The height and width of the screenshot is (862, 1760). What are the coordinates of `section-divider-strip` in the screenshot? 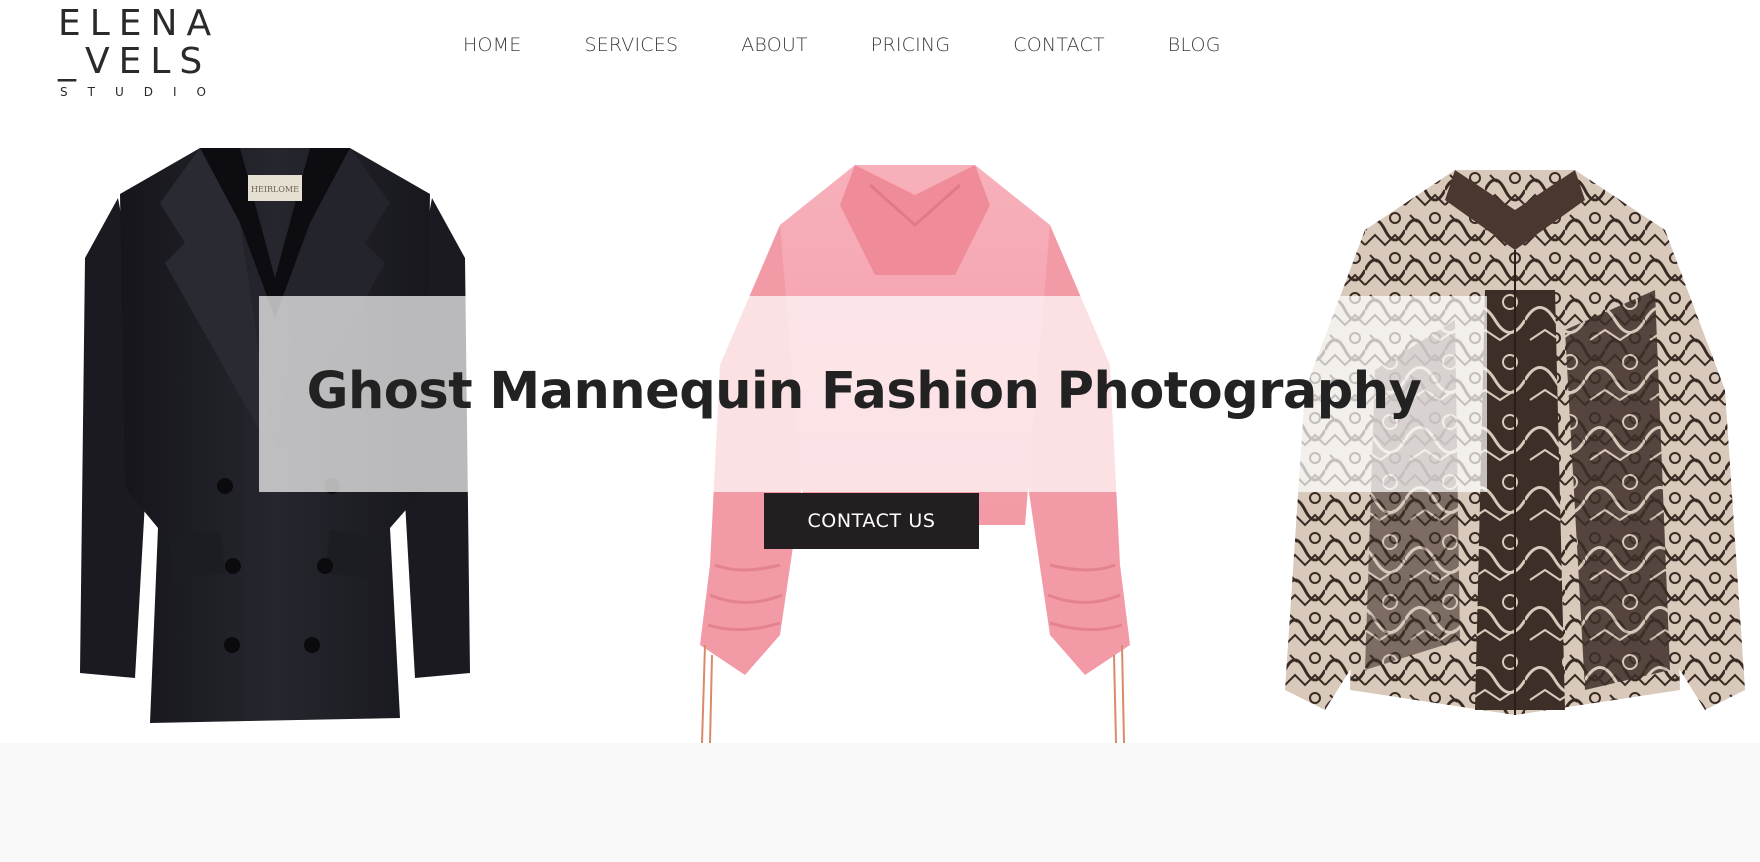 It's located at (880, 802).